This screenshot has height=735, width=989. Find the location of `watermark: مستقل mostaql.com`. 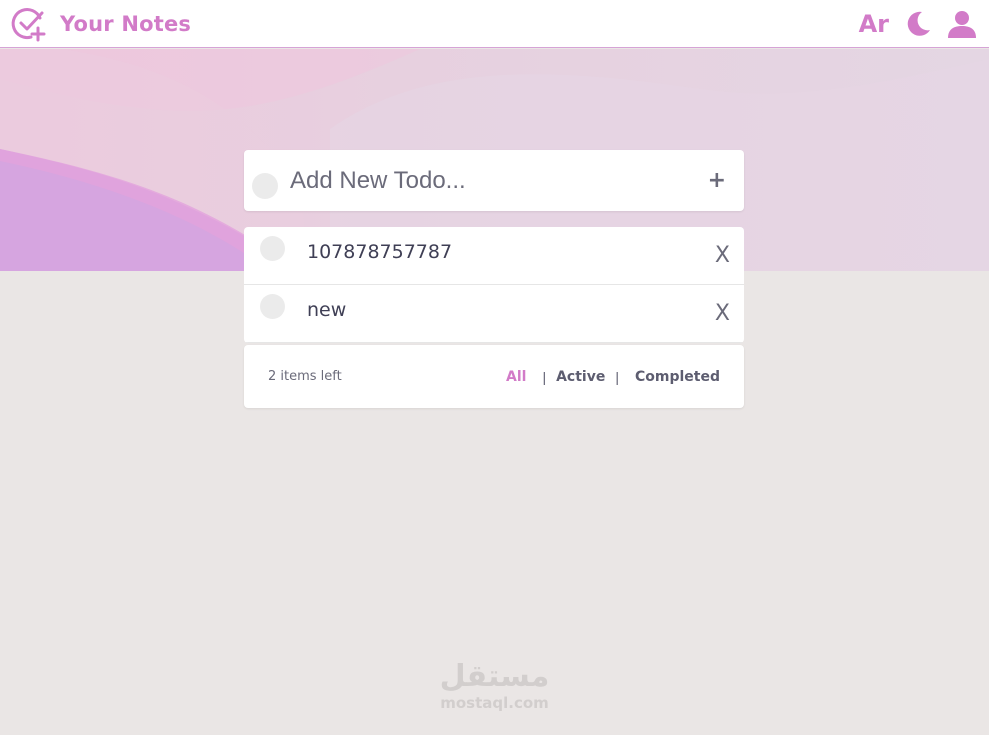

watermark: مستقل mostaql.com is located at coordinates (494, 686).